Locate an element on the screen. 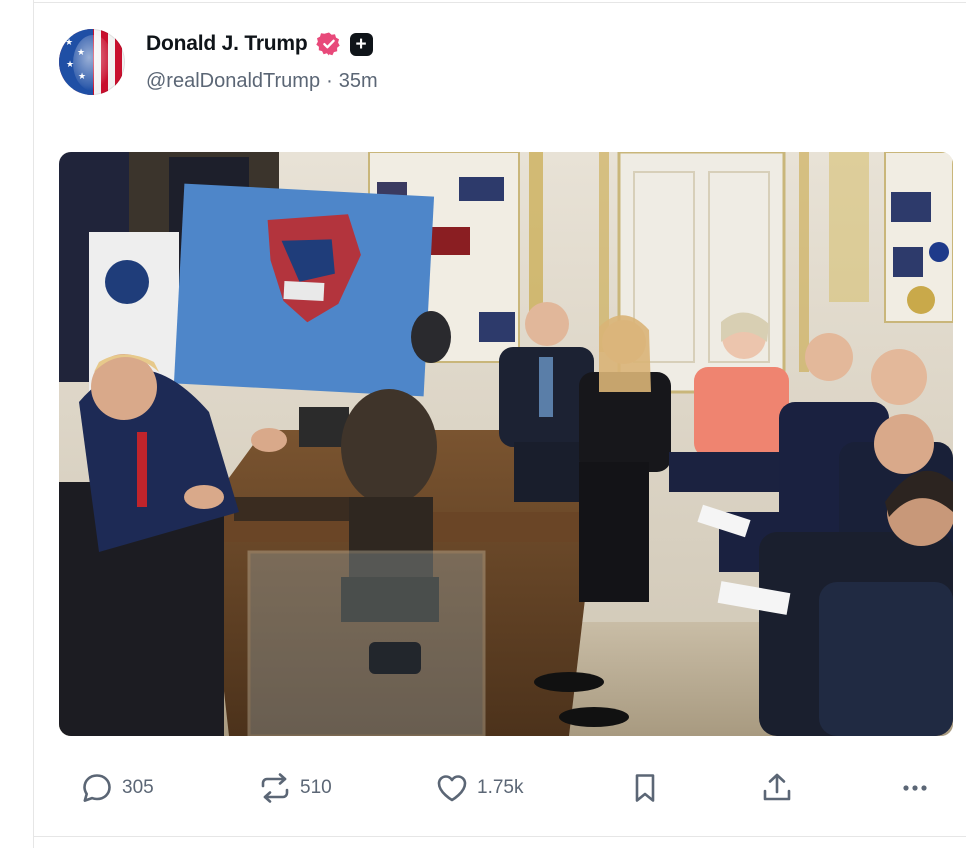  heart-icon is located at coordinates (452, 788).